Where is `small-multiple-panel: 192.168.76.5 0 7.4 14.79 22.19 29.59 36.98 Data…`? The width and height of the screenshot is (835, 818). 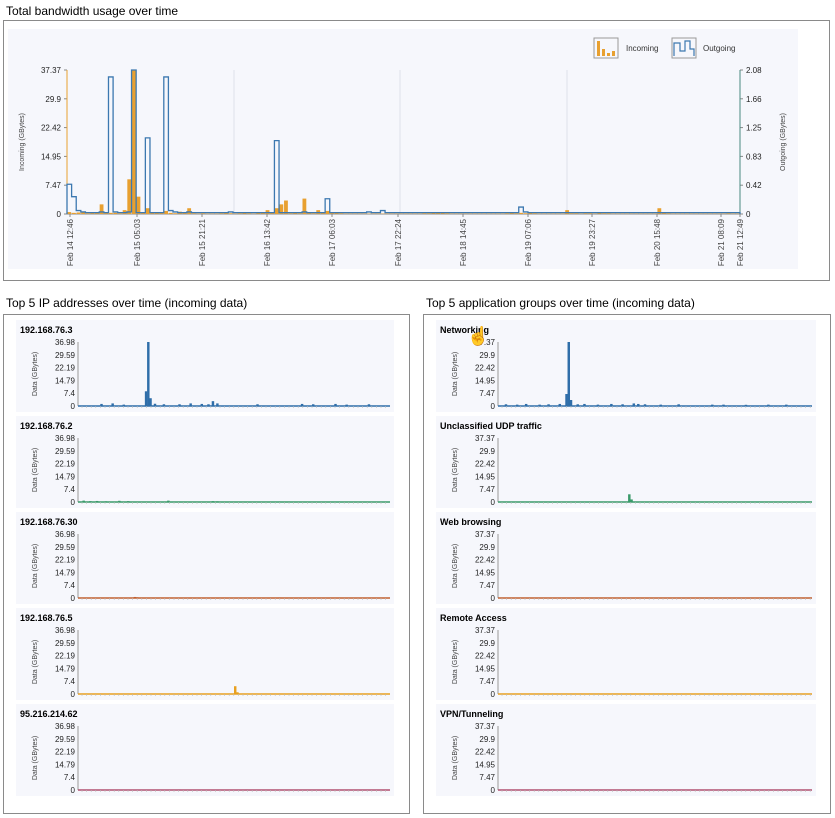 small-multiple-panel: 192.168.76.5 0 7.4 14.79 22.19 29.59 36.98 Data… is located at coordinates (205, 654).